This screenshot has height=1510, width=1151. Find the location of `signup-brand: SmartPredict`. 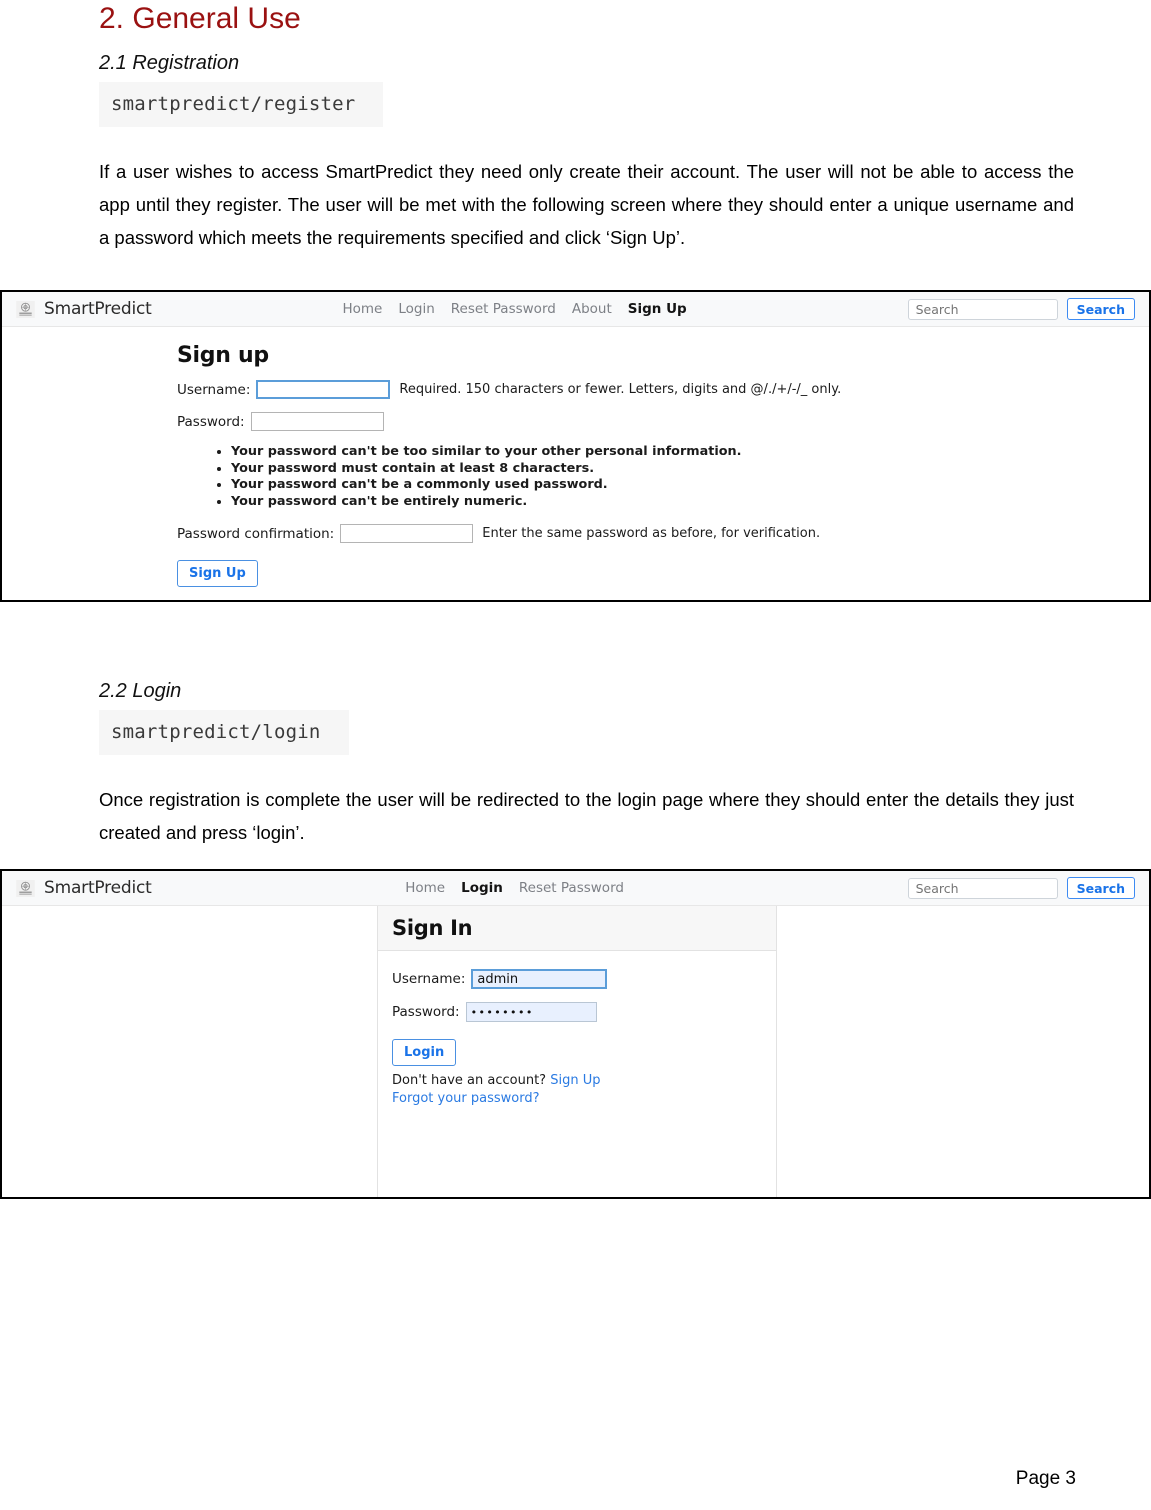

signup-brand: SmartPredict is located at coordinates (84, 309).